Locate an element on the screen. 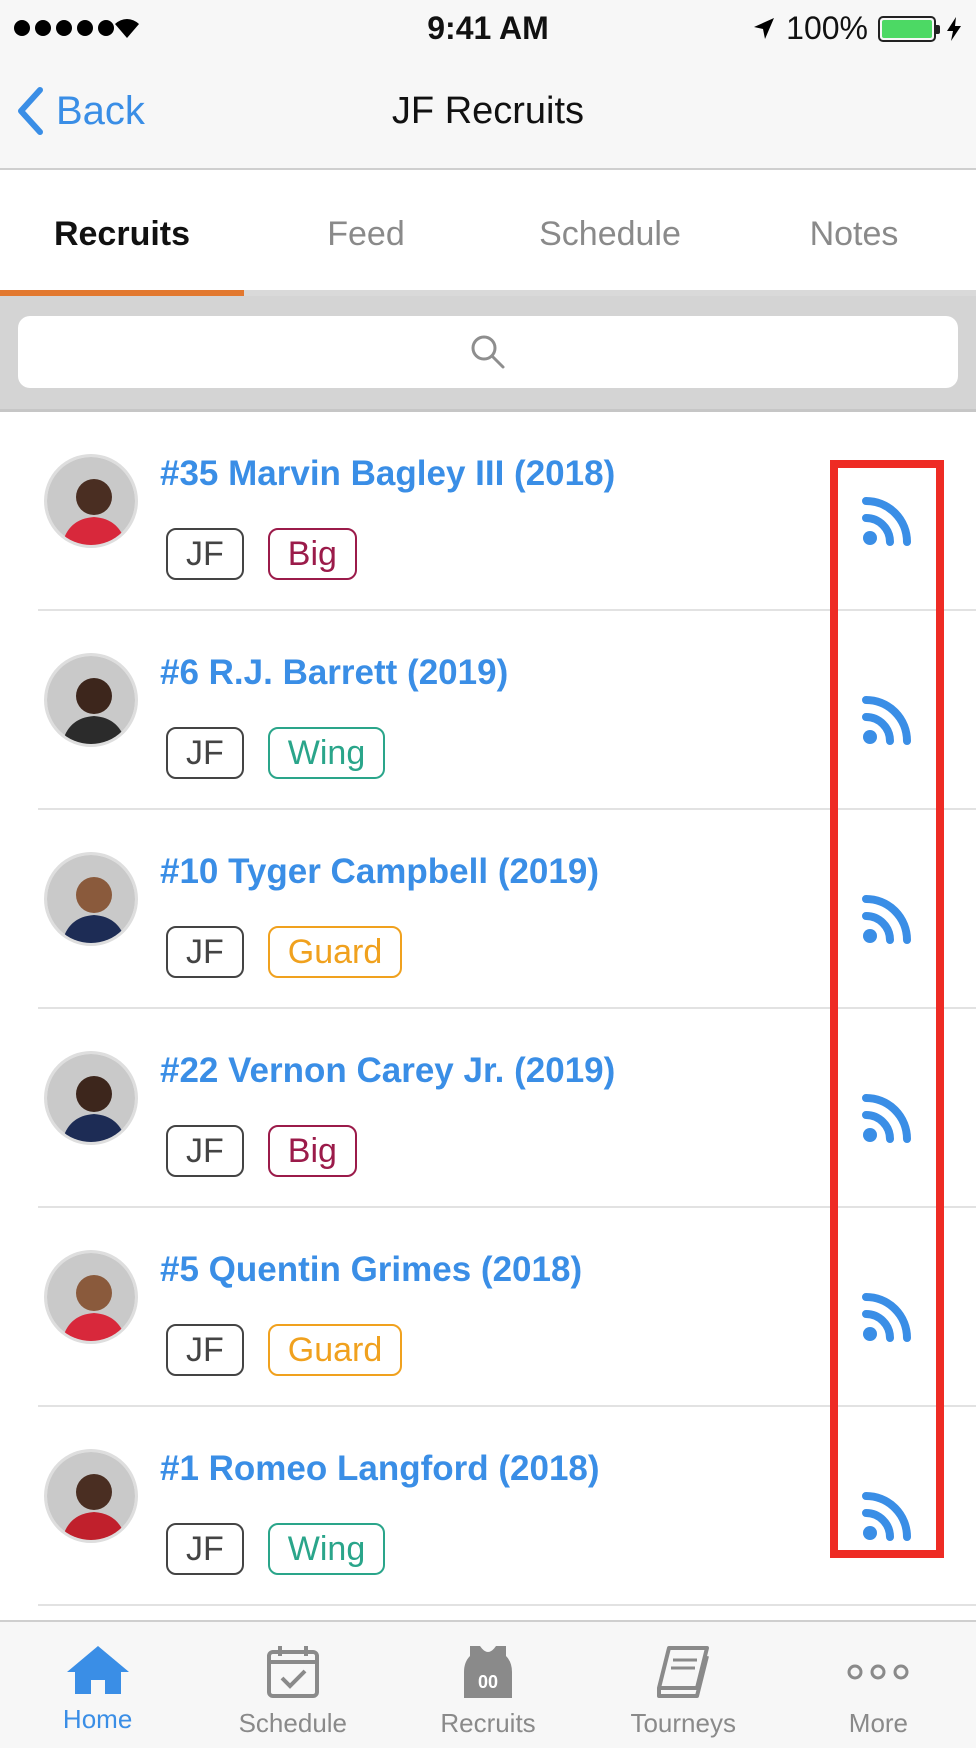 This screenshot has height=1748, width=976. battery-percent: 100% is located at coordinates (827, 28).